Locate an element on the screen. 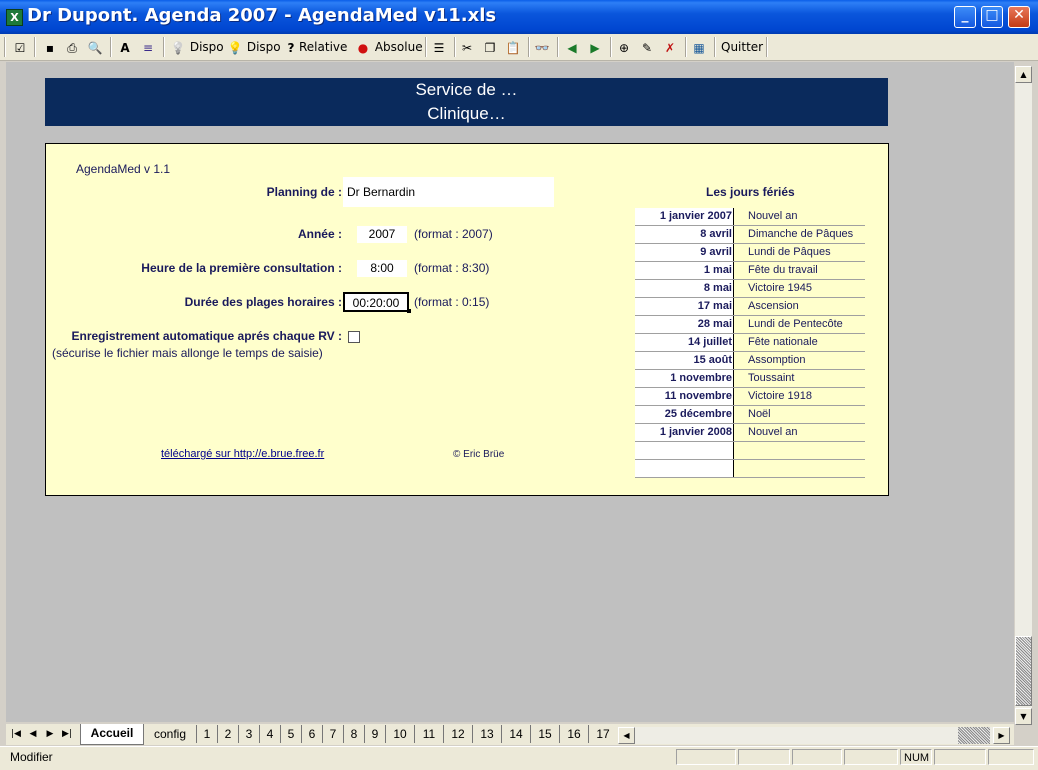 Image resolution: width=1038 pixels, height=770 pixels. autosave-checkbox is located at coordinates (354, 337).